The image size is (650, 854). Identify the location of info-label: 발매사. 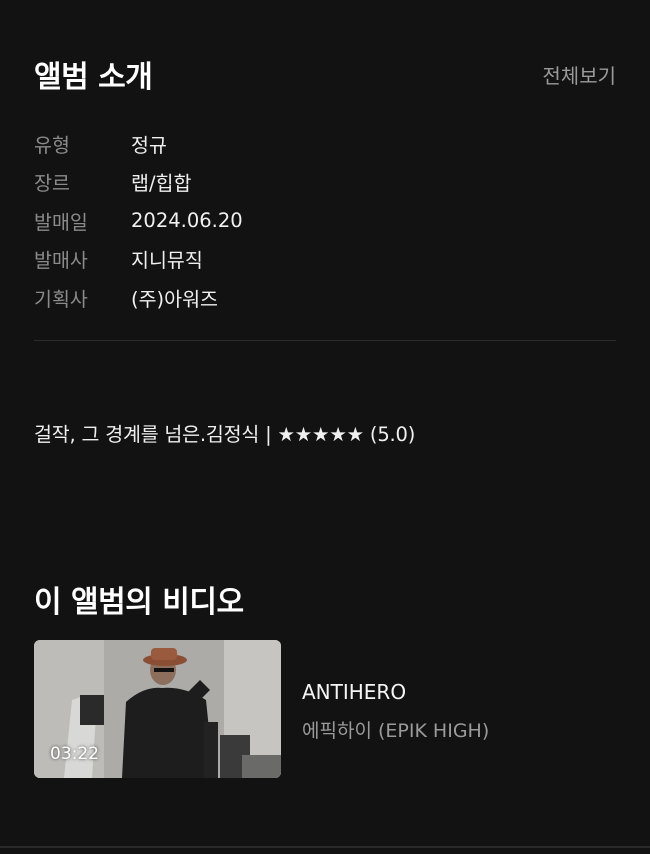
(61, 261).